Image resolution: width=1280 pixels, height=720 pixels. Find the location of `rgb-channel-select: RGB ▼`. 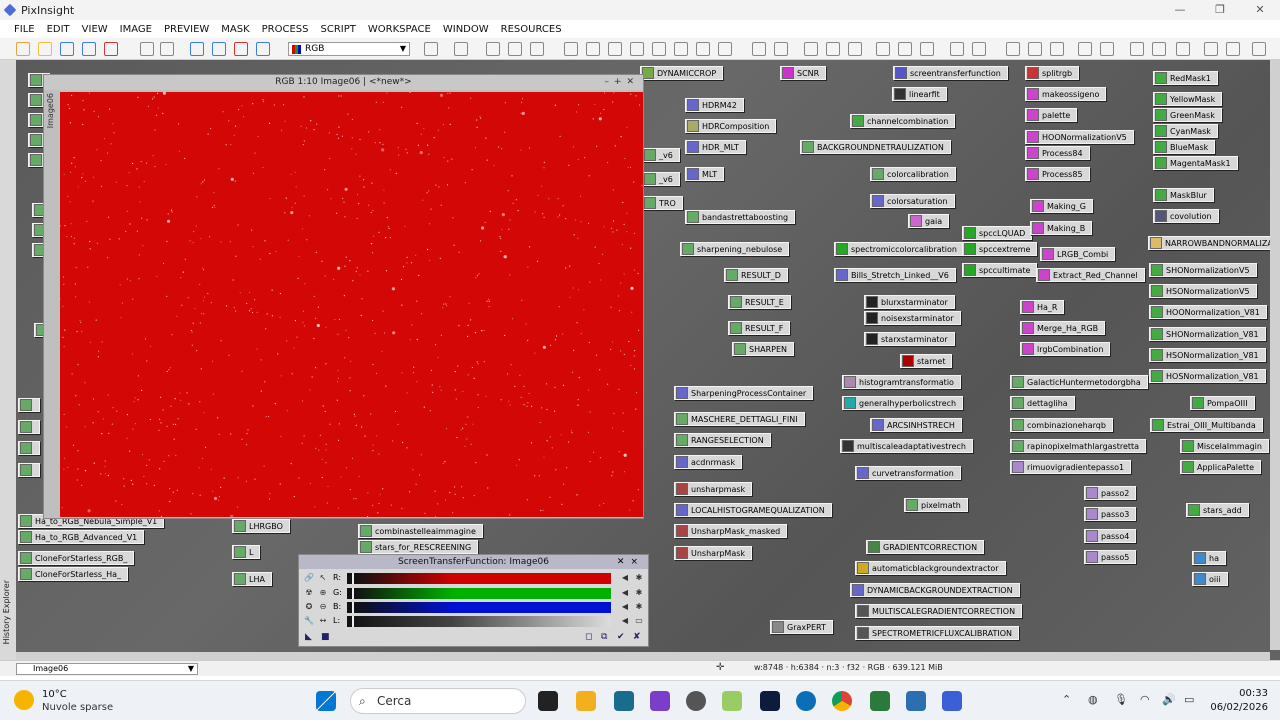

rgb-channel-select: RGB ▼ is located at coordinates (349, 49).